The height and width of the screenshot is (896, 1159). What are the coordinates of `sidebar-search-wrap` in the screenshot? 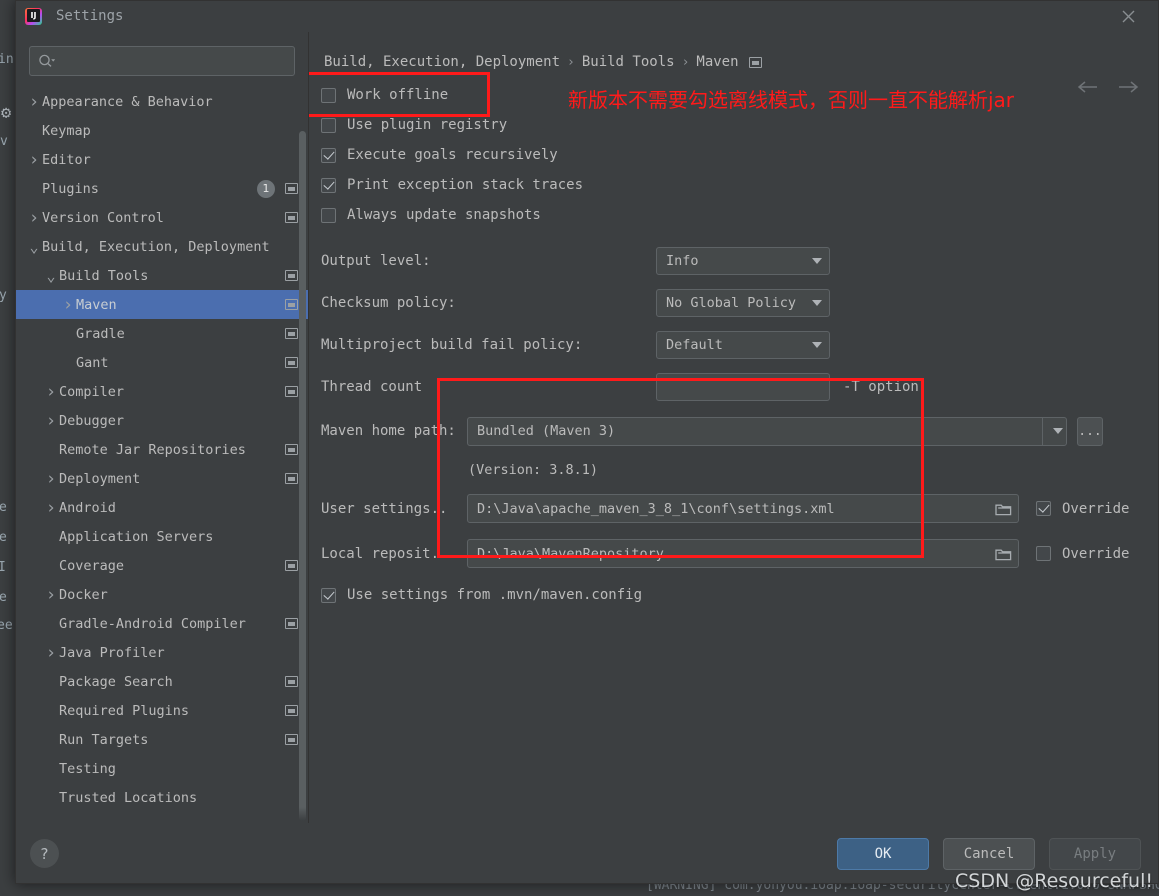 It's located at (162, 58).